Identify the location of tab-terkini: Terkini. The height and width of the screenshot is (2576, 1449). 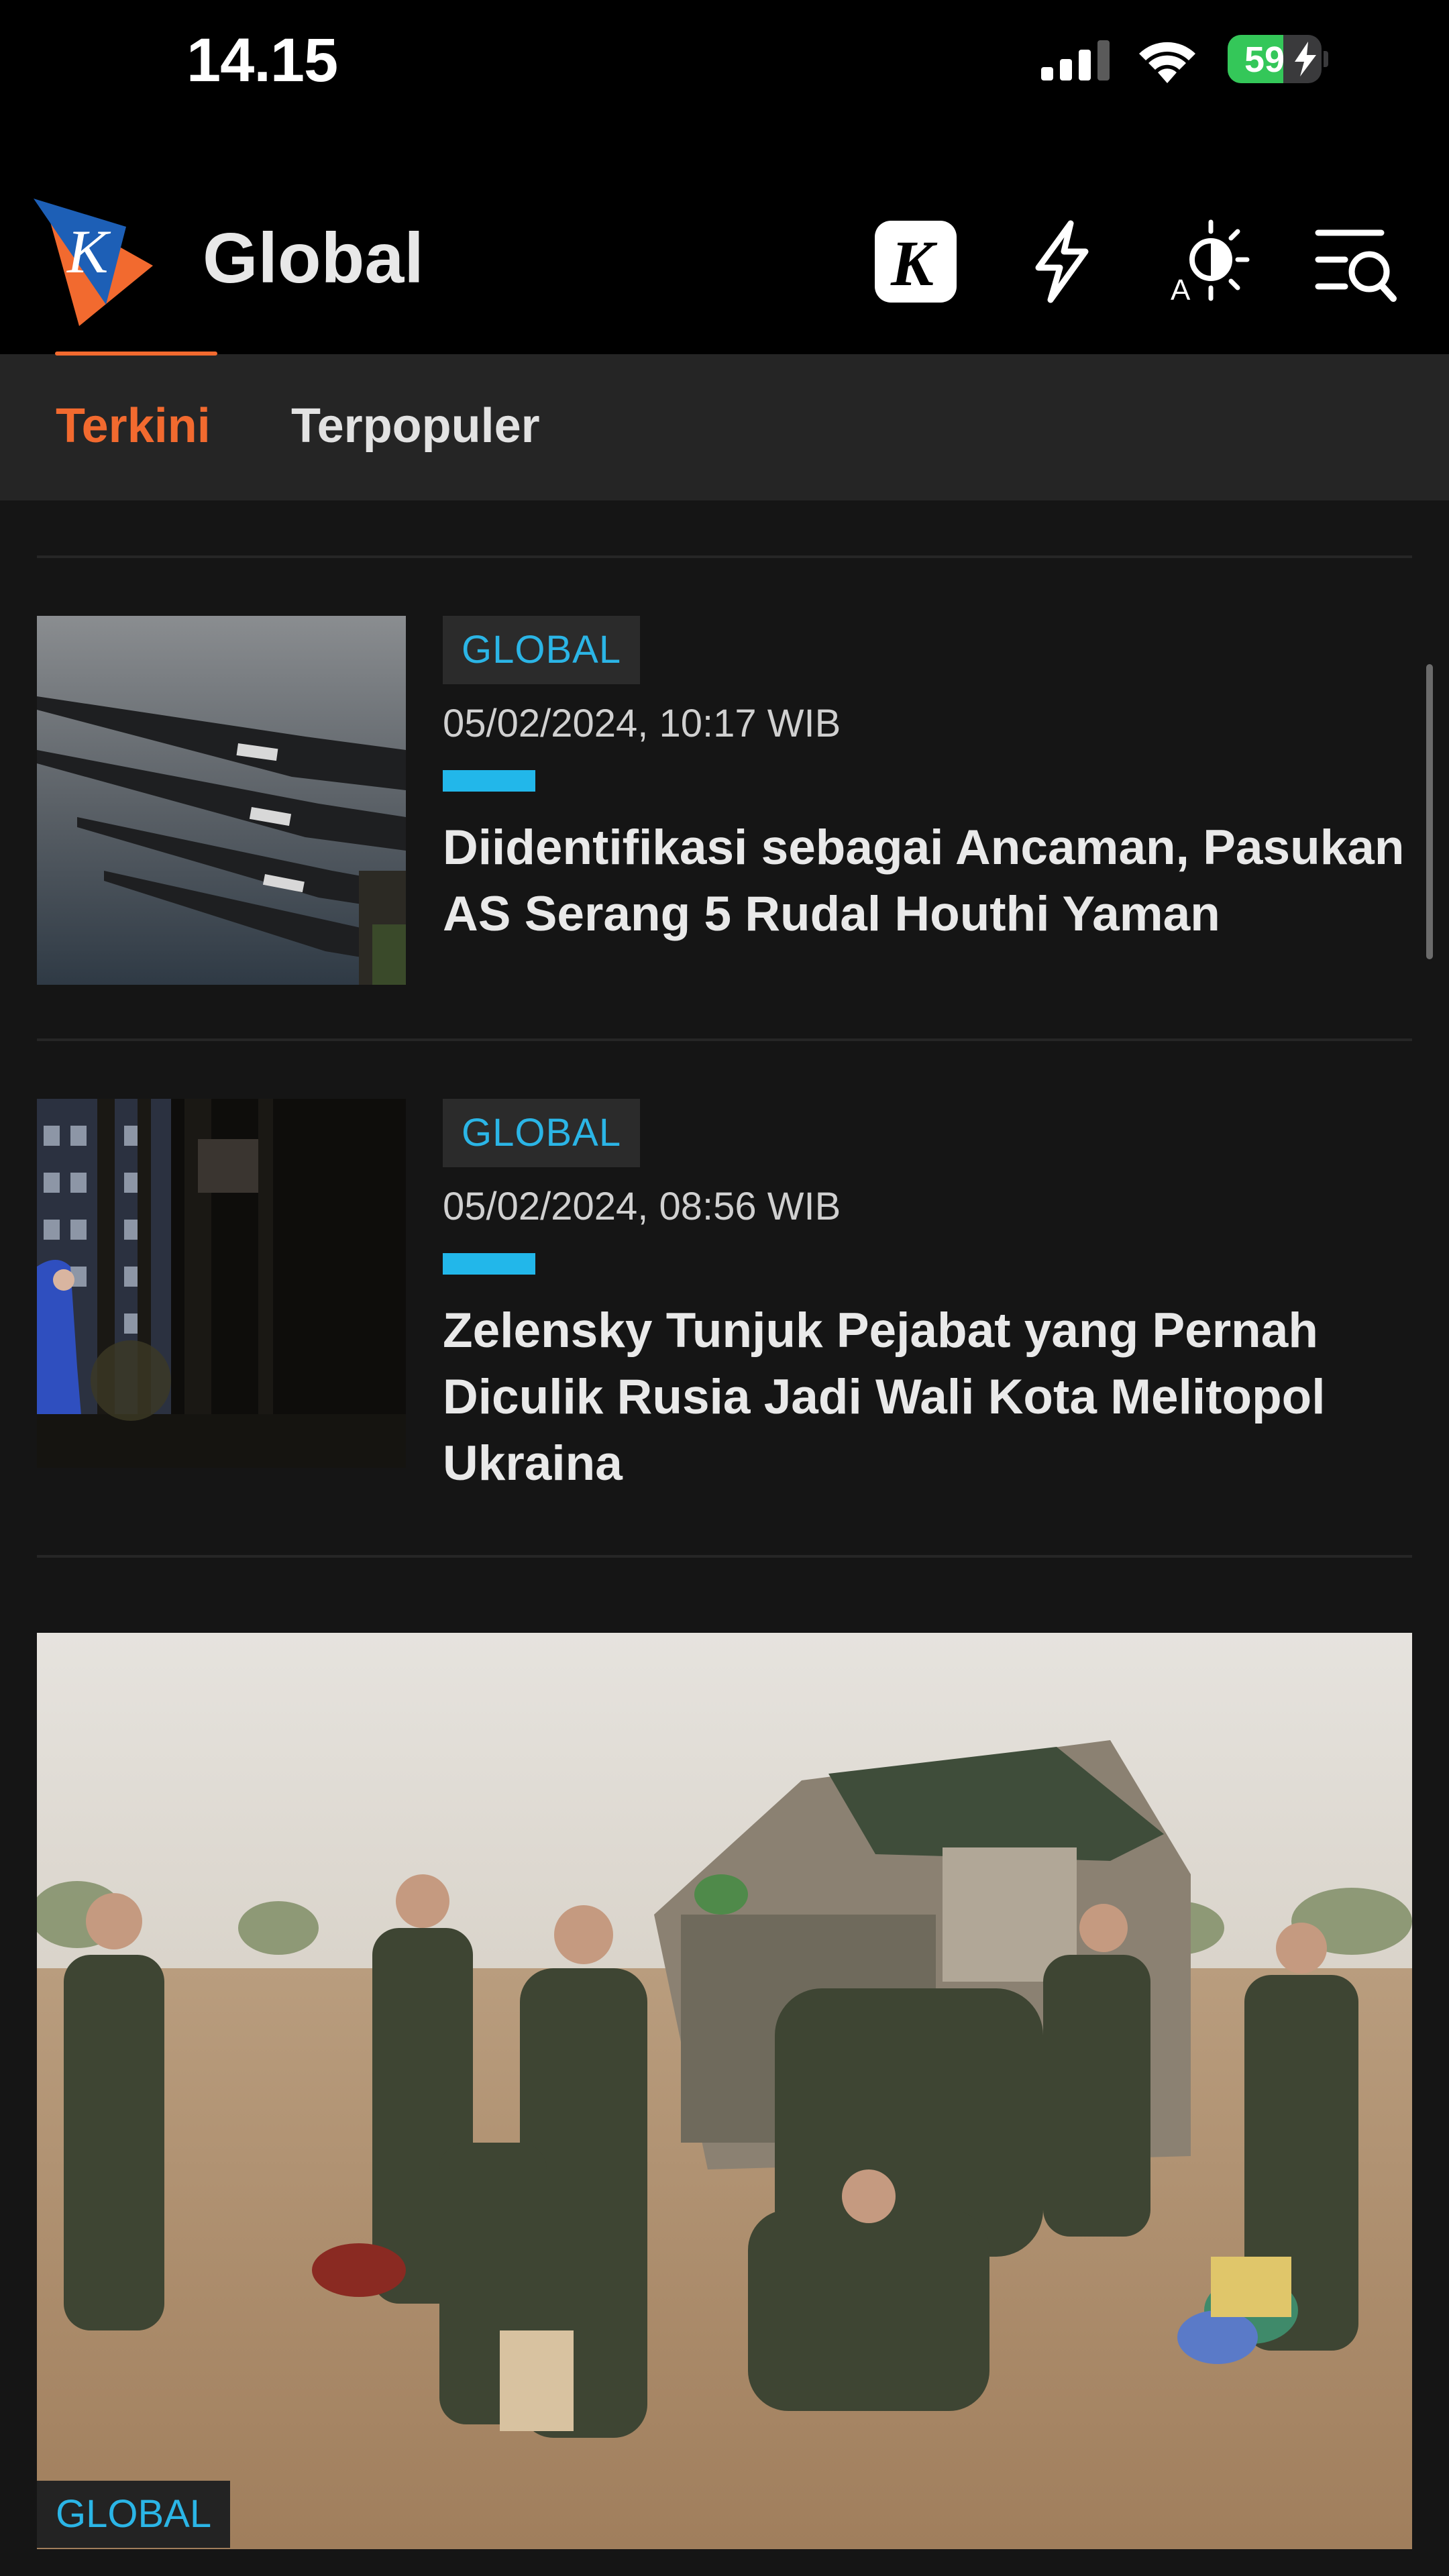
(133, 425).